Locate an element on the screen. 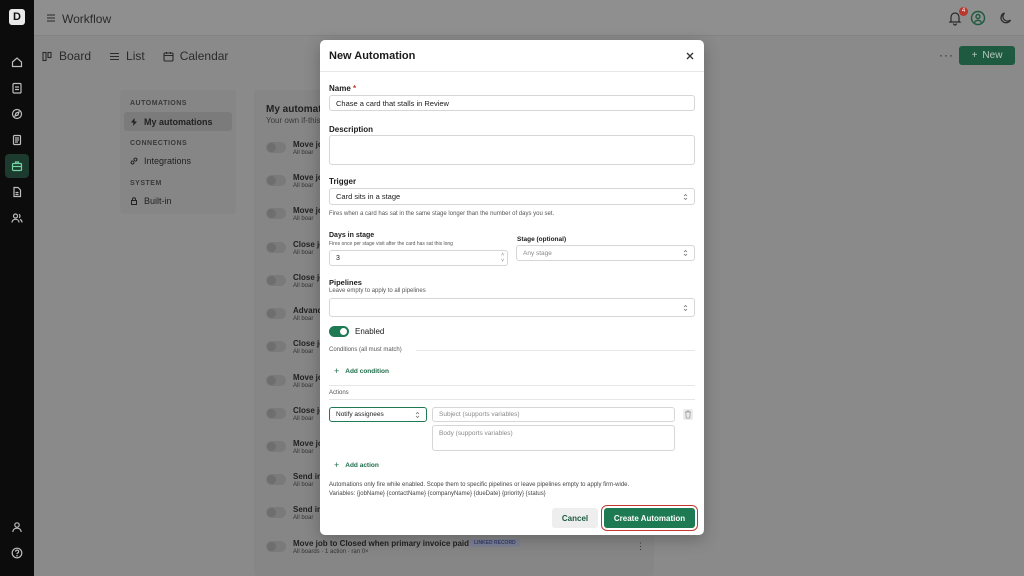 This screenshot has height=576, width=1024. app-title: Workflow is located at coordinates (87, 19).